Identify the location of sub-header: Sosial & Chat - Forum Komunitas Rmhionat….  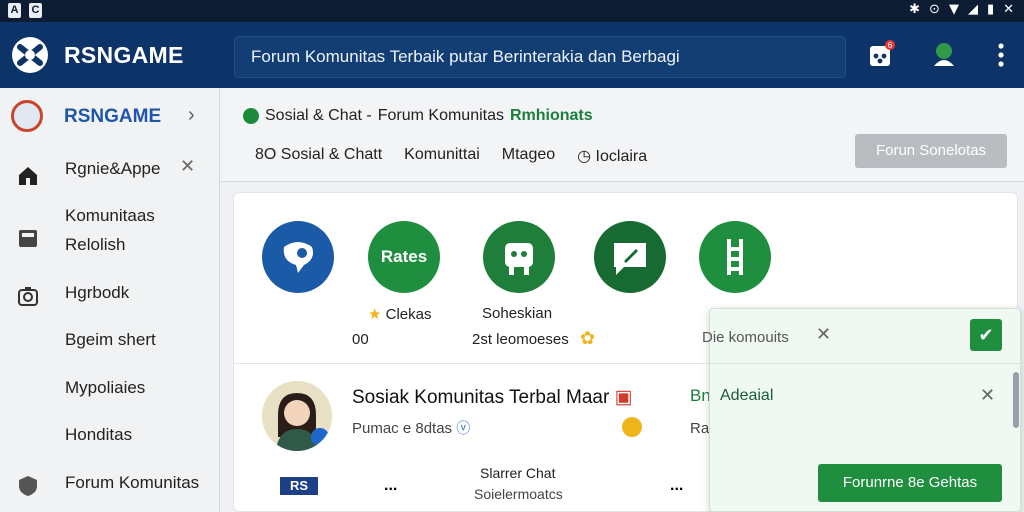
(622, 135).